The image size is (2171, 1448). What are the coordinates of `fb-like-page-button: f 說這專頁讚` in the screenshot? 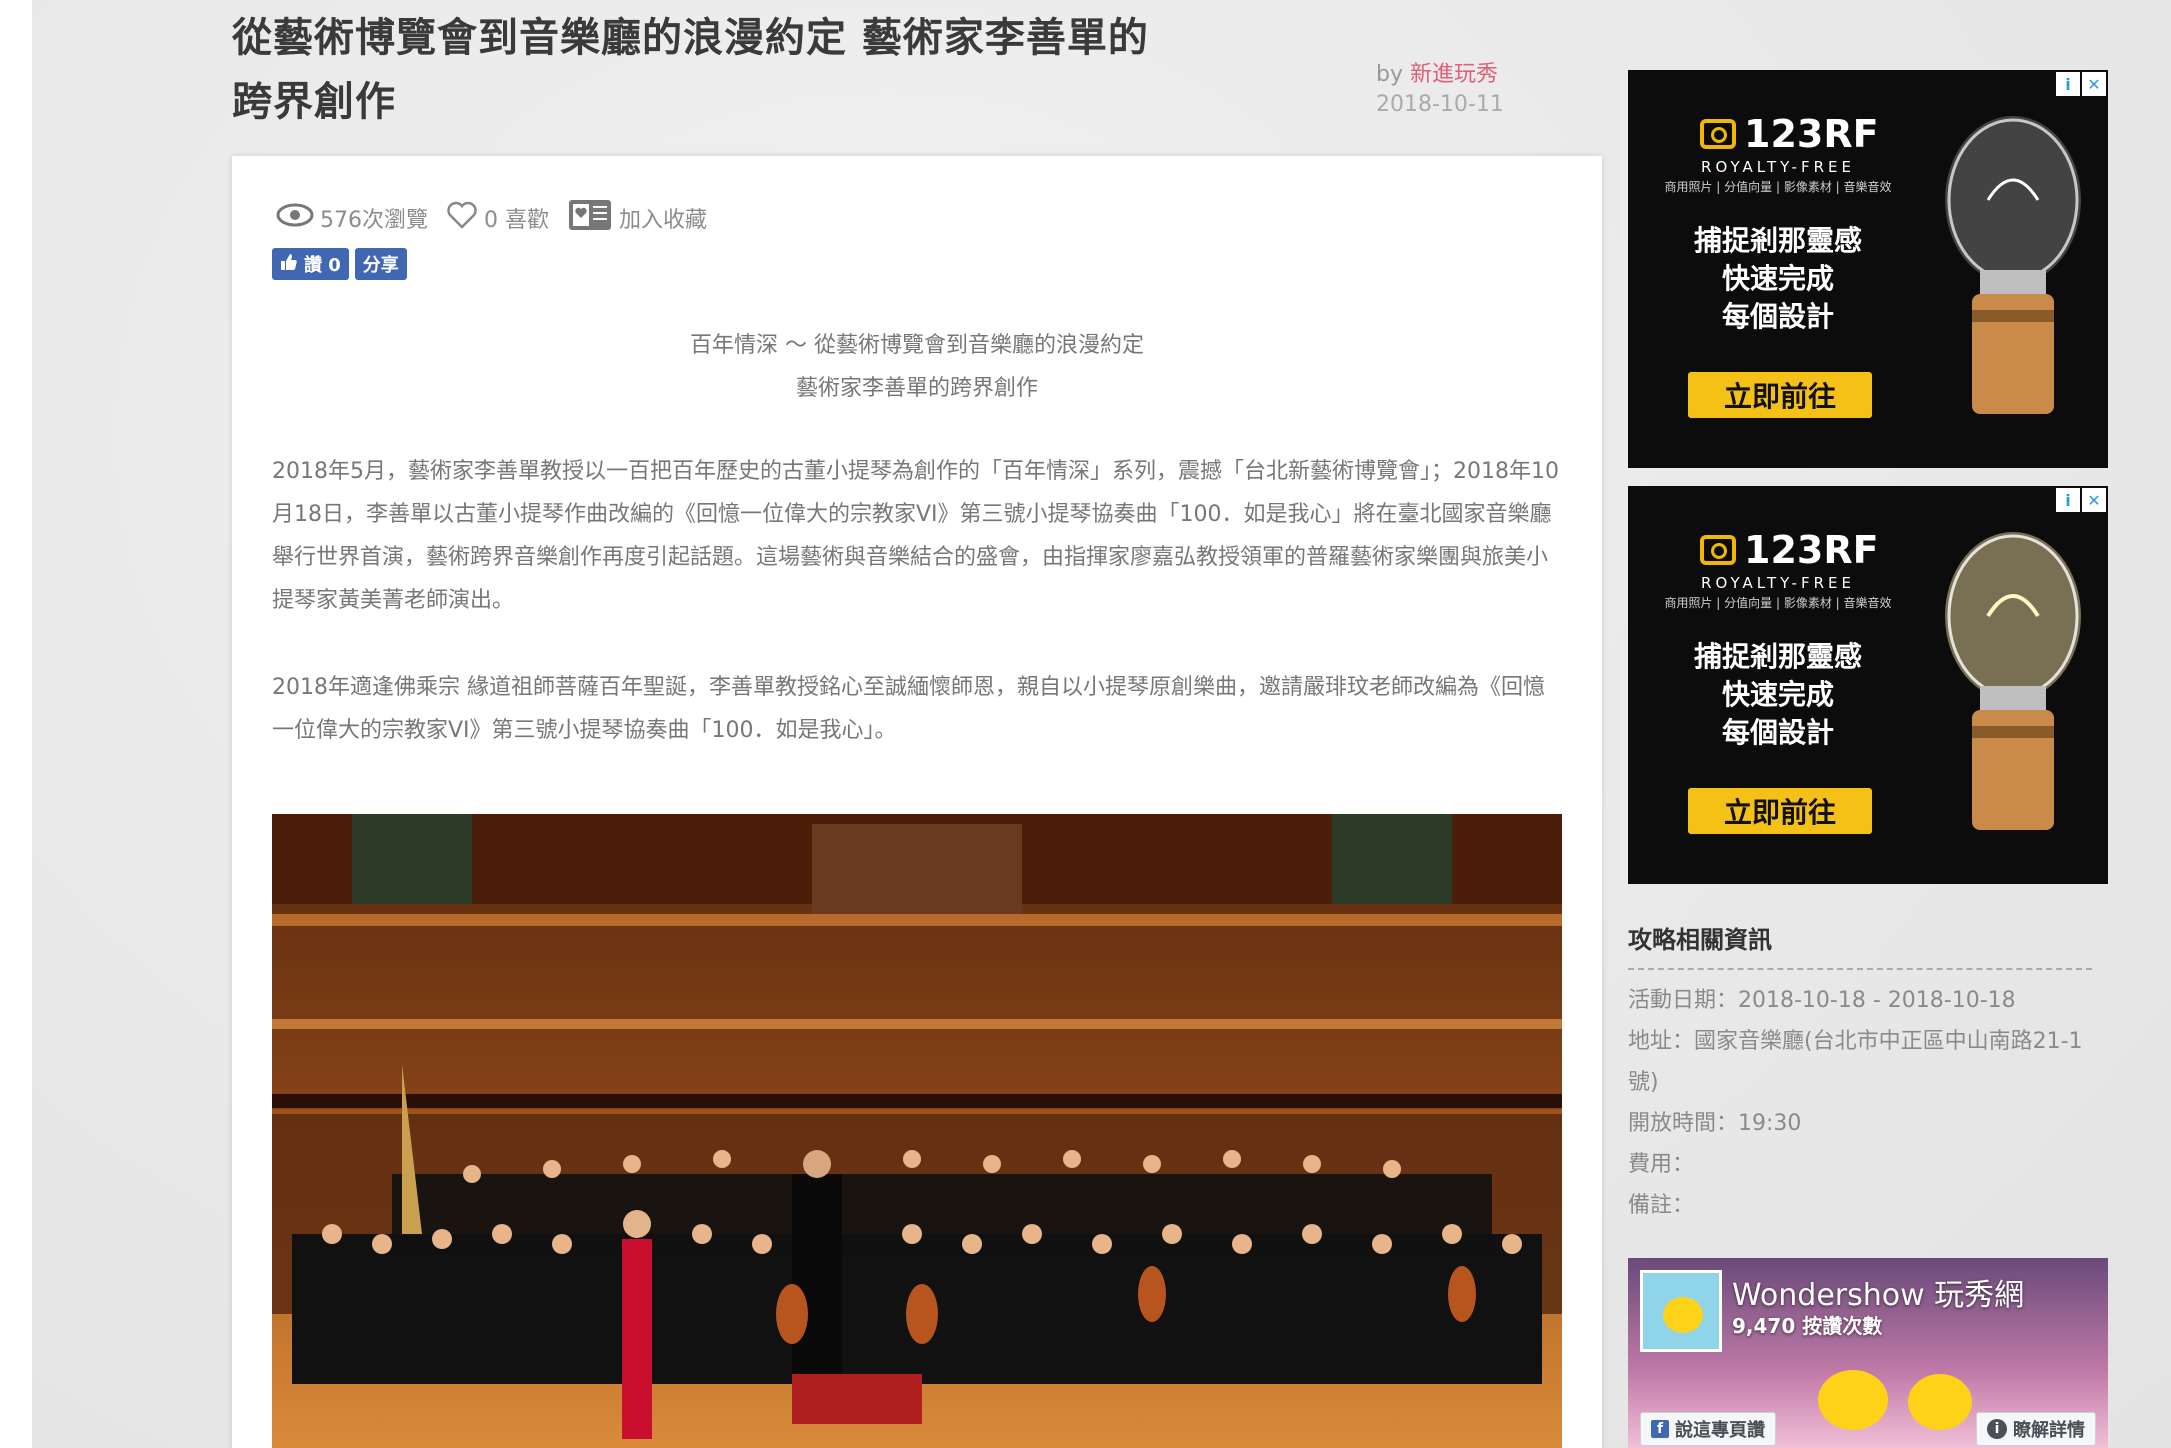 It's located at (1708, 1429).